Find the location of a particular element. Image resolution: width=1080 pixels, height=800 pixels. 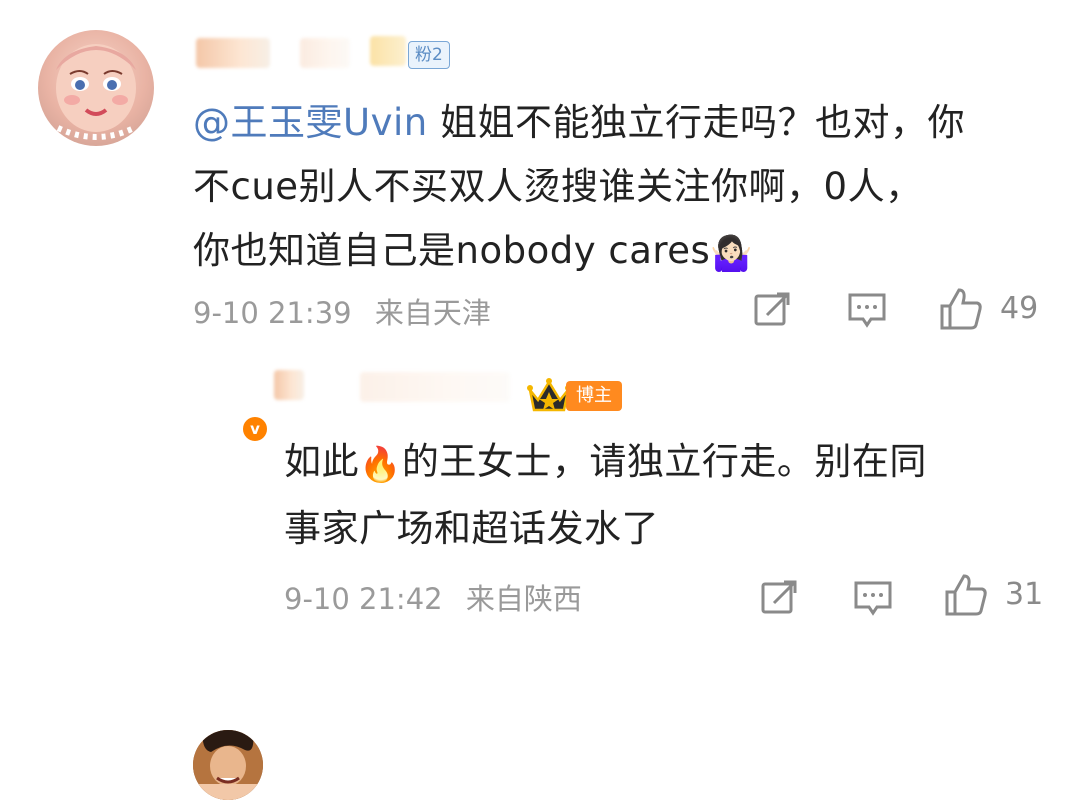

comment-line-1: @王玉雯Uvin 姐姐不能独立行走吗？也对，你 is located at coordinates (623, 123).